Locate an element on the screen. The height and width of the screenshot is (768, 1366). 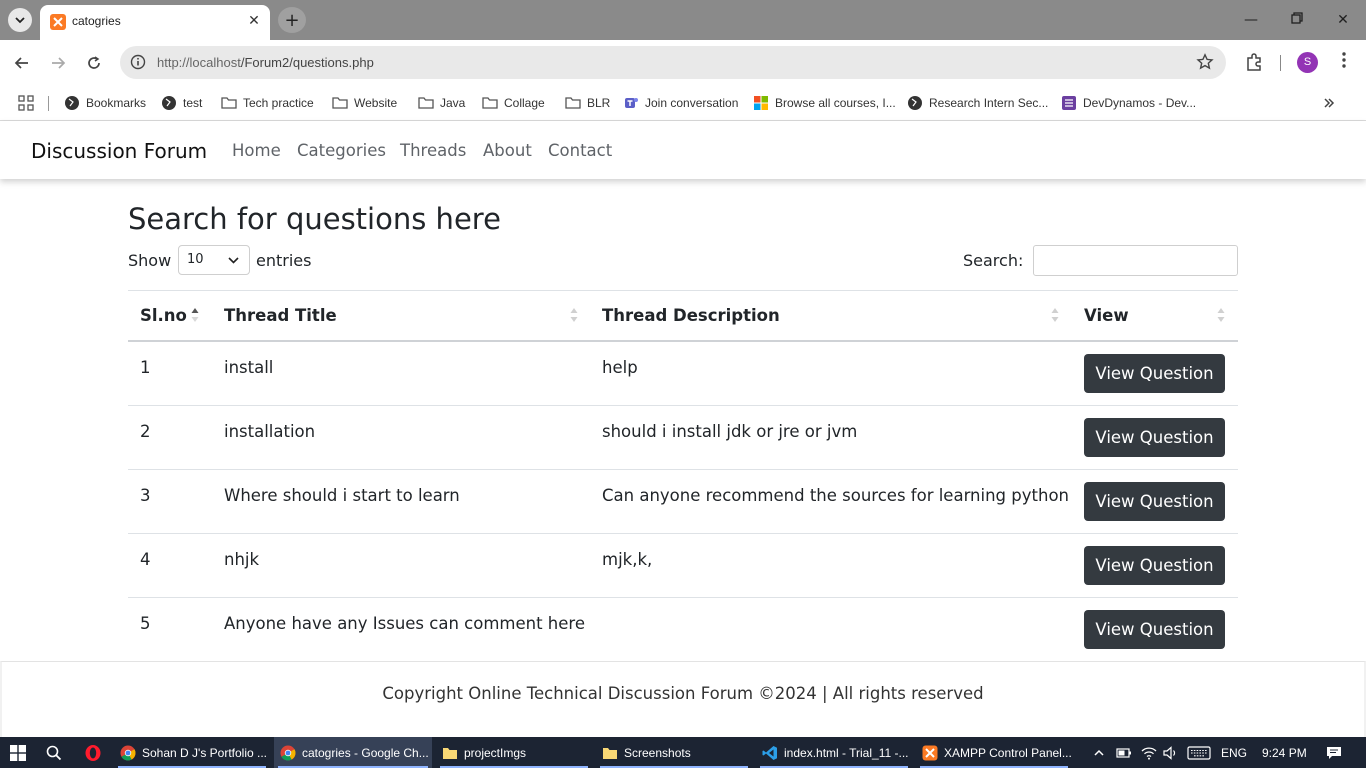
thread-description: mjk,k, is located at coordinates (627, 559).